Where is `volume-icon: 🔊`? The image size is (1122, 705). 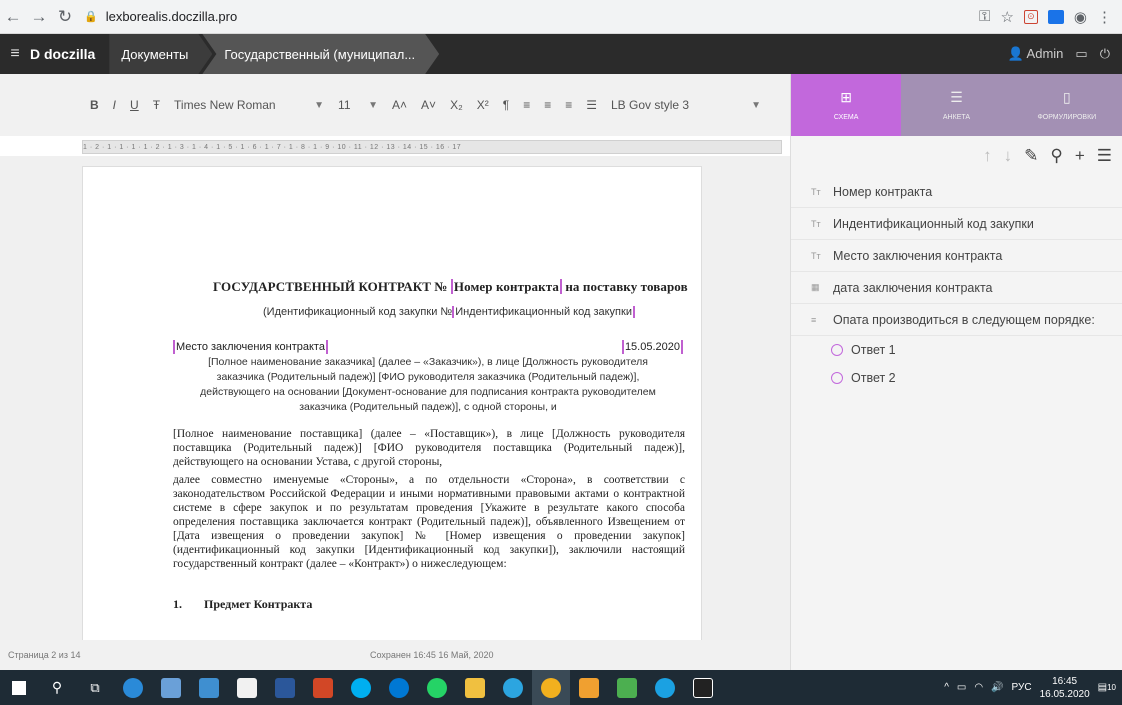
volume-icon: 🔊 is located at coordinates (997, 687).